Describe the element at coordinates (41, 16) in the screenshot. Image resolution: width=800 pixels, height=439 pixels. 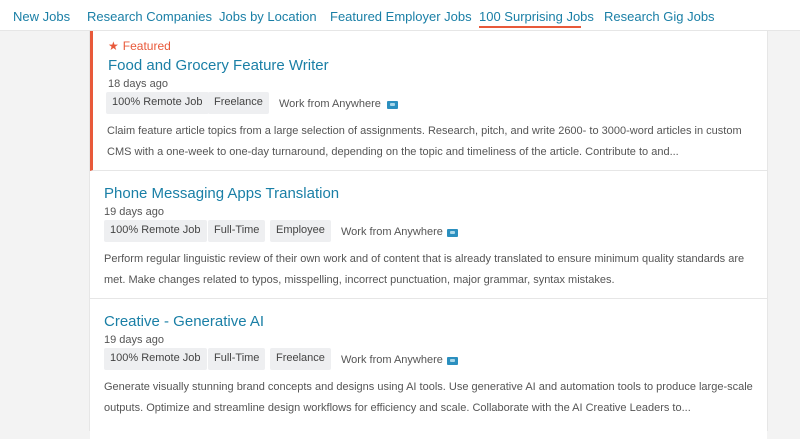
I see `nav-new-jobs: New Jobs` at that location.